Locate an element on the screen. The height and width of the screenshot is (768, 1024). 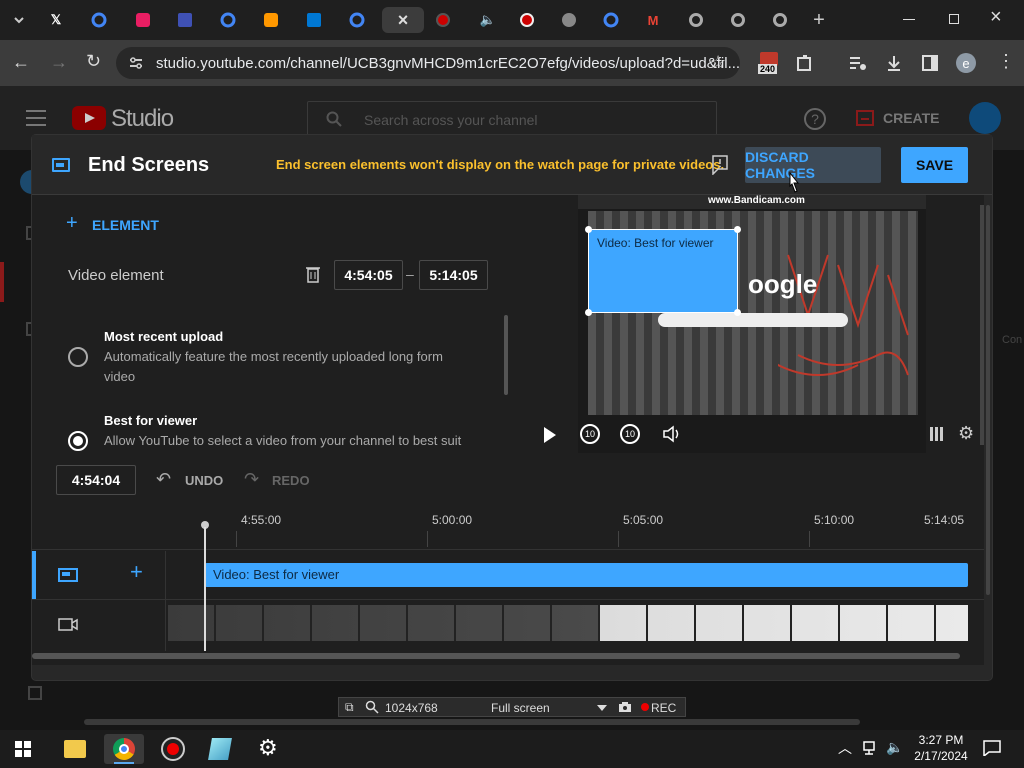
video-thumbnail-strip is located at coordinates (568, 623).